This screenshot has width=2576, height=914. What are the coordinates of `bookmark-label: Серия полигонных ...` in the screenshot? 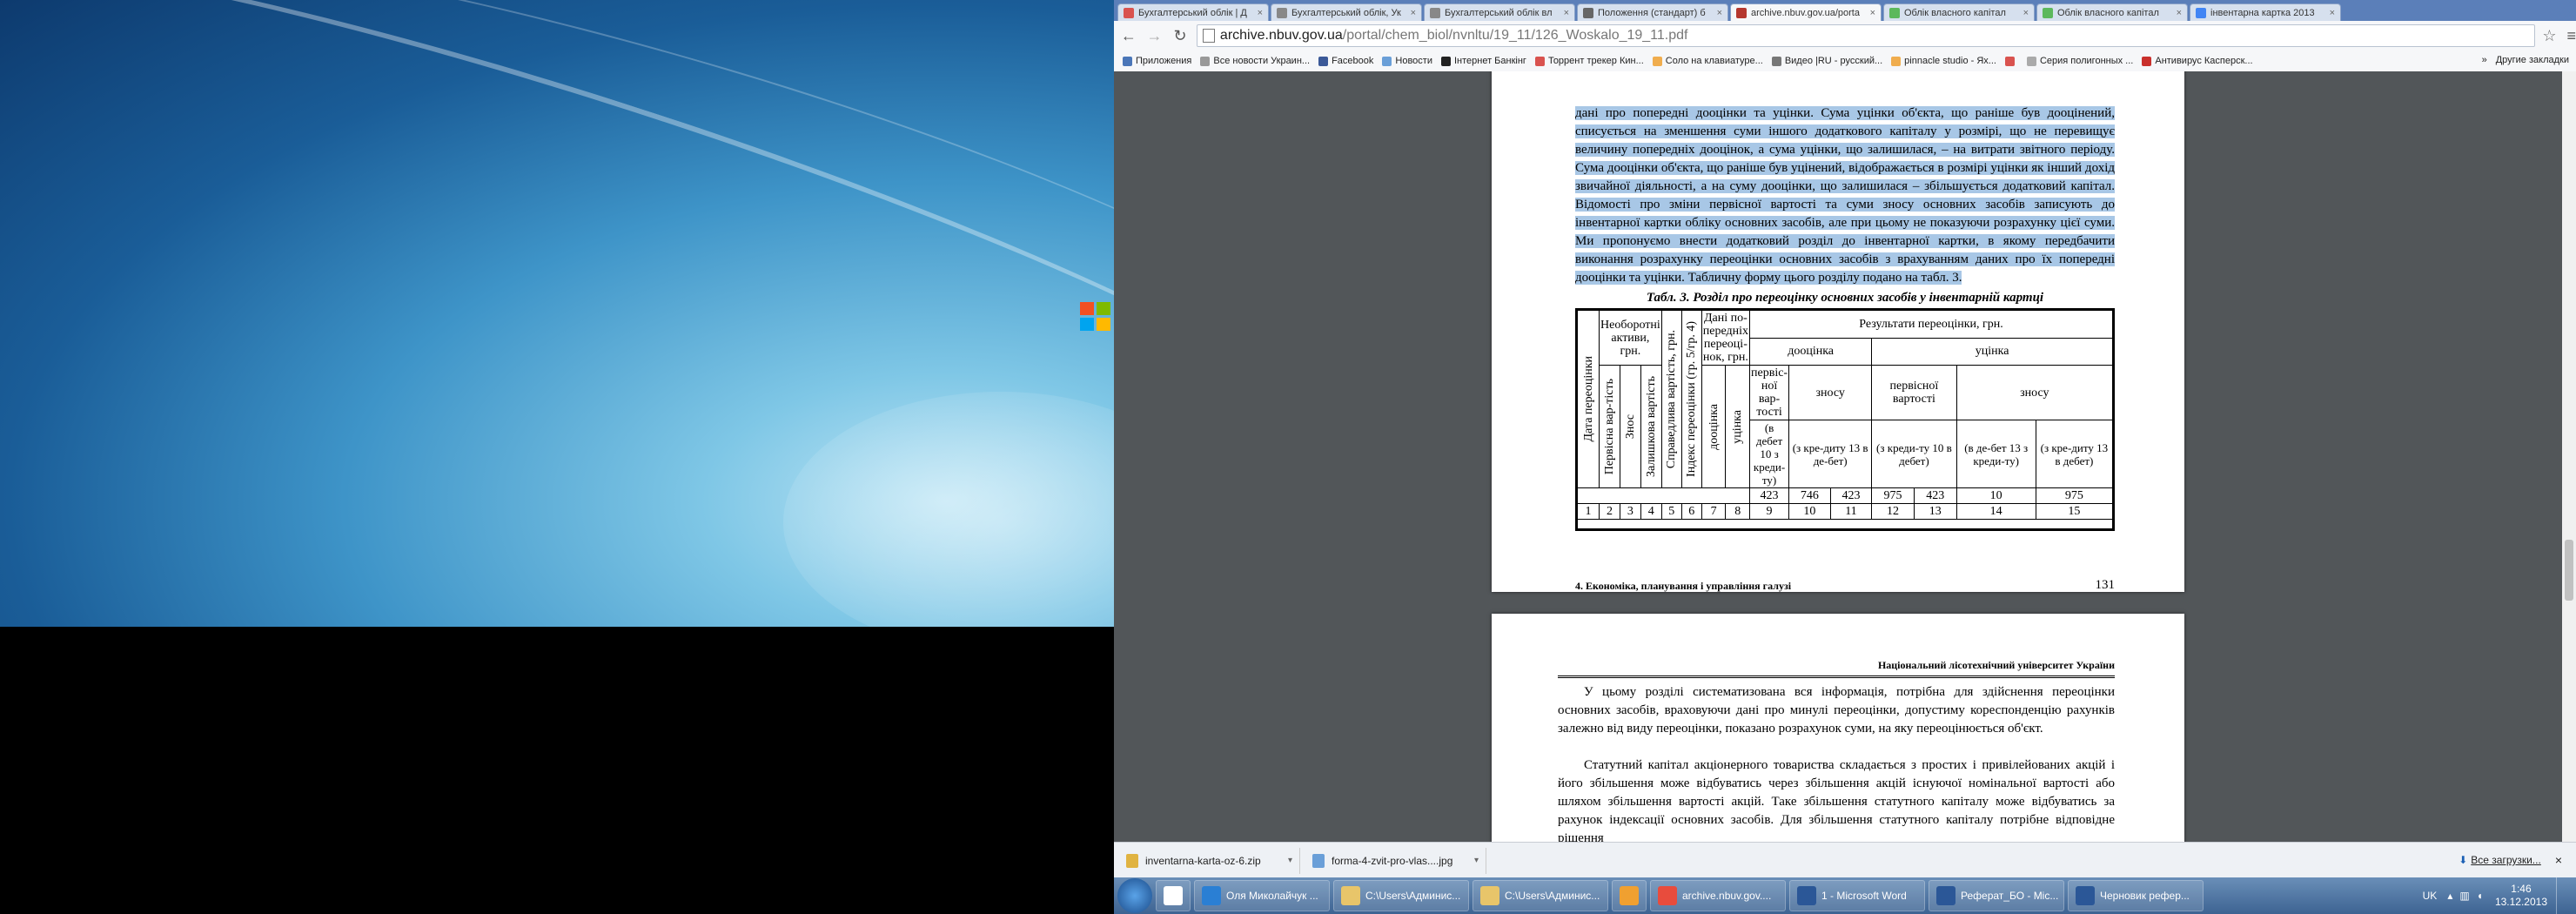 It's located at (2086, 61).